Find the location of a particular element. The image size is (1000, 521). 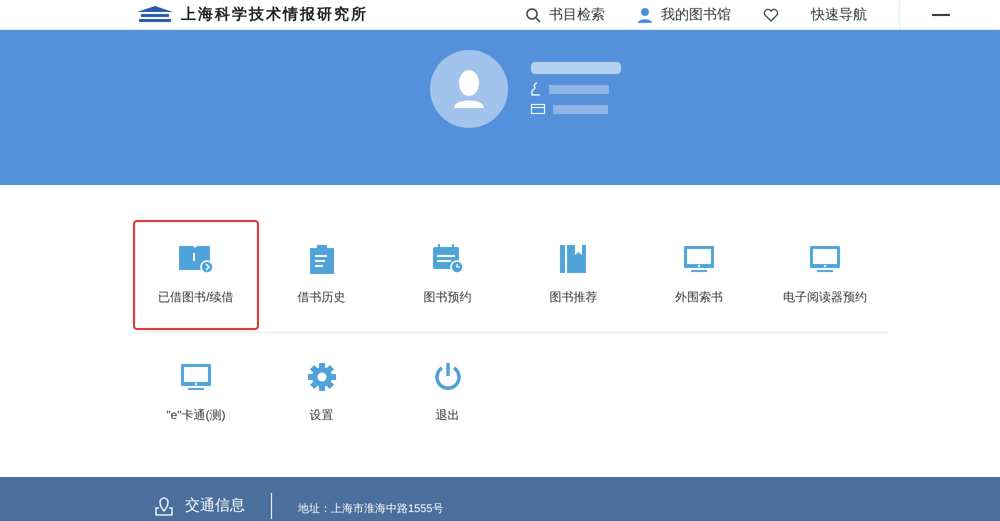

menu-tile: 借书历史 is located at coordinates (321, 275).